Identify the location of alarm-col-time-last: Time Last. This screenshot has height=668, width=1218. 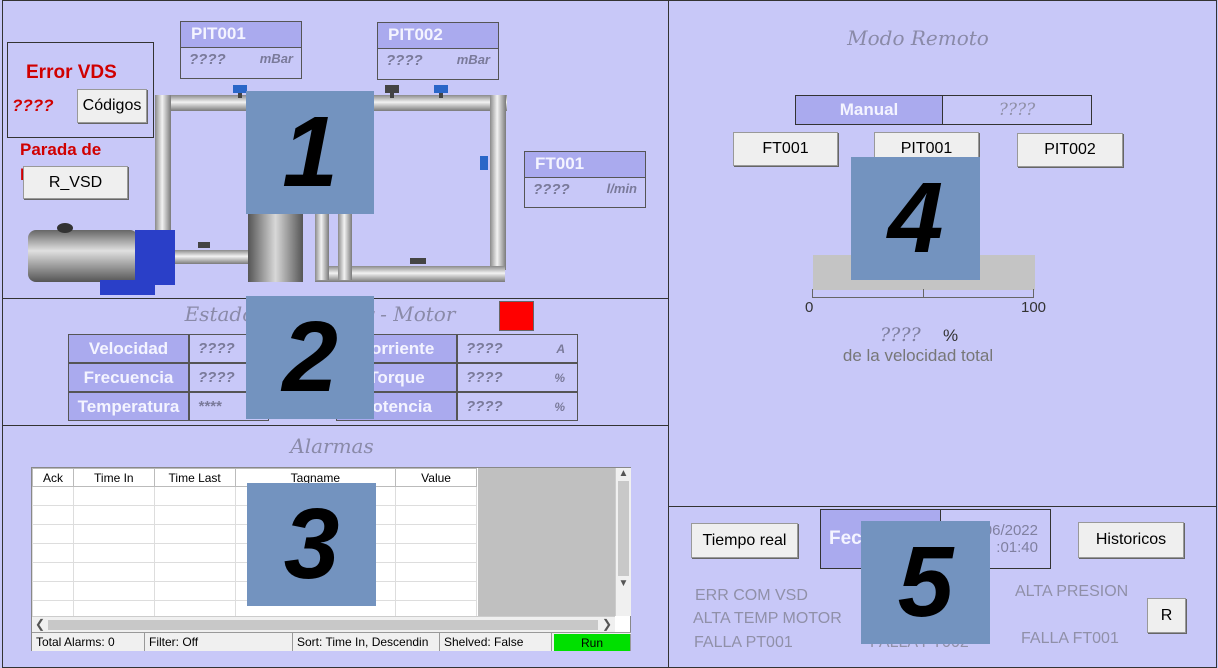
(194, 477).